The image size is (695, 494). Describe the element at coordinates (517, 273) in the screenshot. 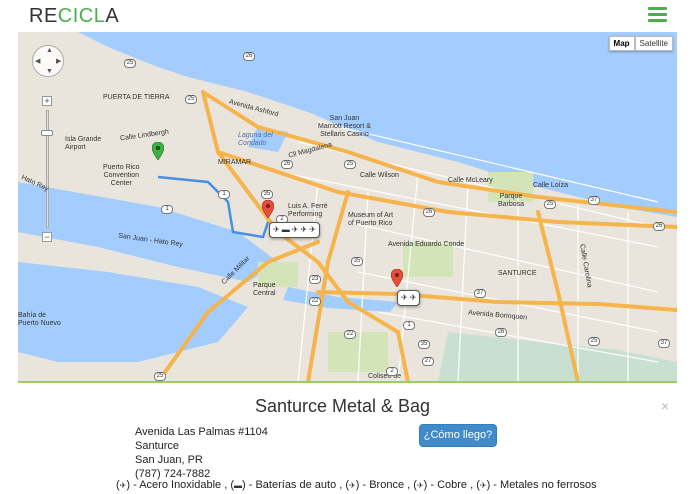

I see `map-label: SANTURCE` at that location.